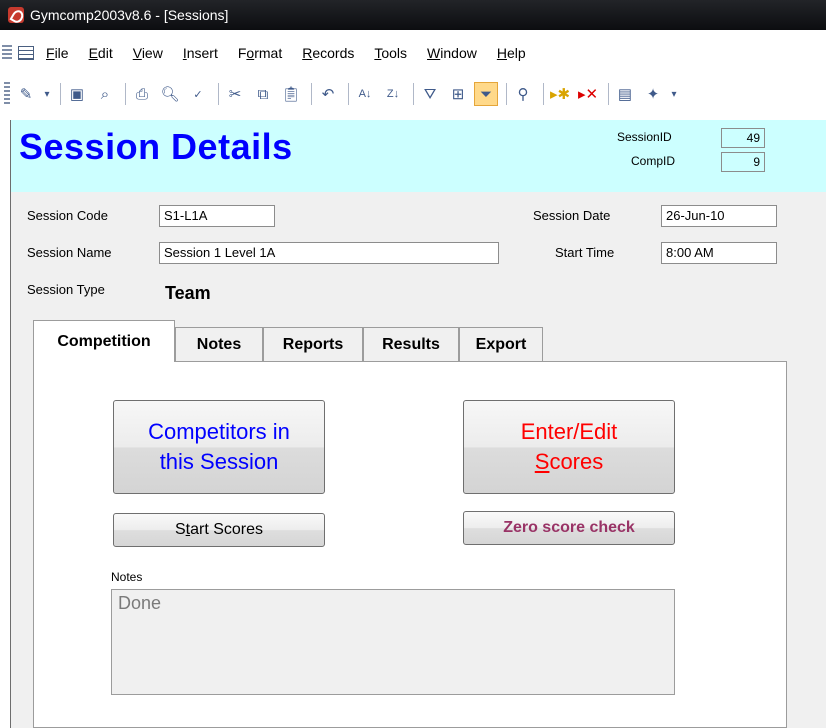 This screenshot has width=826, height=728. Describe the element at coordinates (26, 53) in the screenshot. I see `form-control-icon` at that location.